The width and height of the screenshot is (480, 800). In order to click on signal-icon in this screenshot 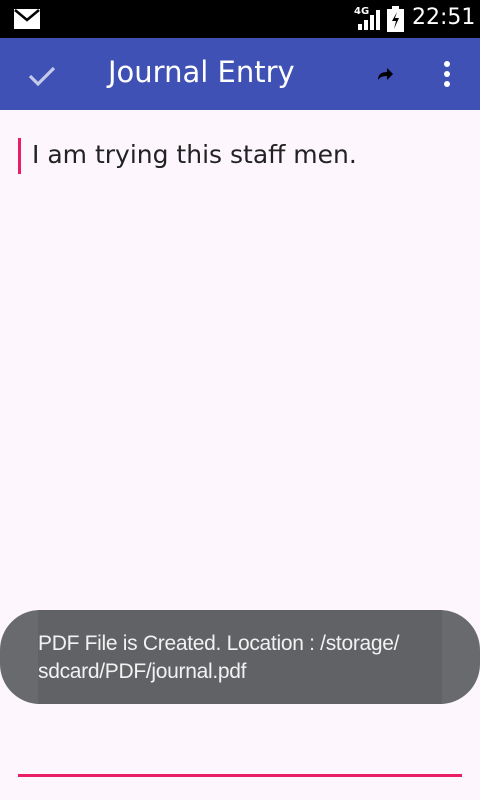, I will do `click(369, 20)`.